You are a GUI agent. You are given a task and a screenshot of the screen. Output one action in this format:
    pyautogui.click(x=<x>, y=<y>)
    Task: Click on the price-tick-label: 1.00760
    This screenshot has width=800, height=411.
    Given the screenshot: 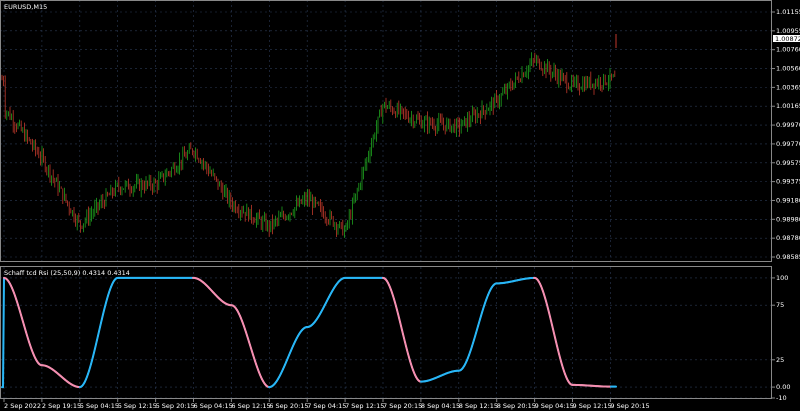 What is the action you would take?
    pyautogui.click(x=788, y=50)
    